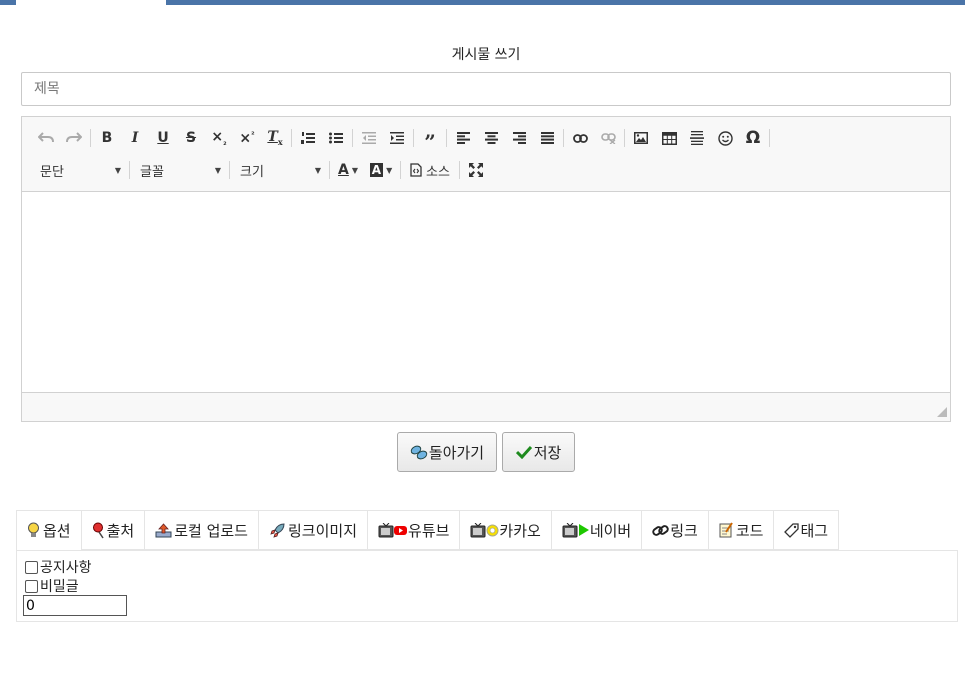 The width and height of the screenshot is (965, 685). I want to click on align-justify-icon, so click(547, 138).